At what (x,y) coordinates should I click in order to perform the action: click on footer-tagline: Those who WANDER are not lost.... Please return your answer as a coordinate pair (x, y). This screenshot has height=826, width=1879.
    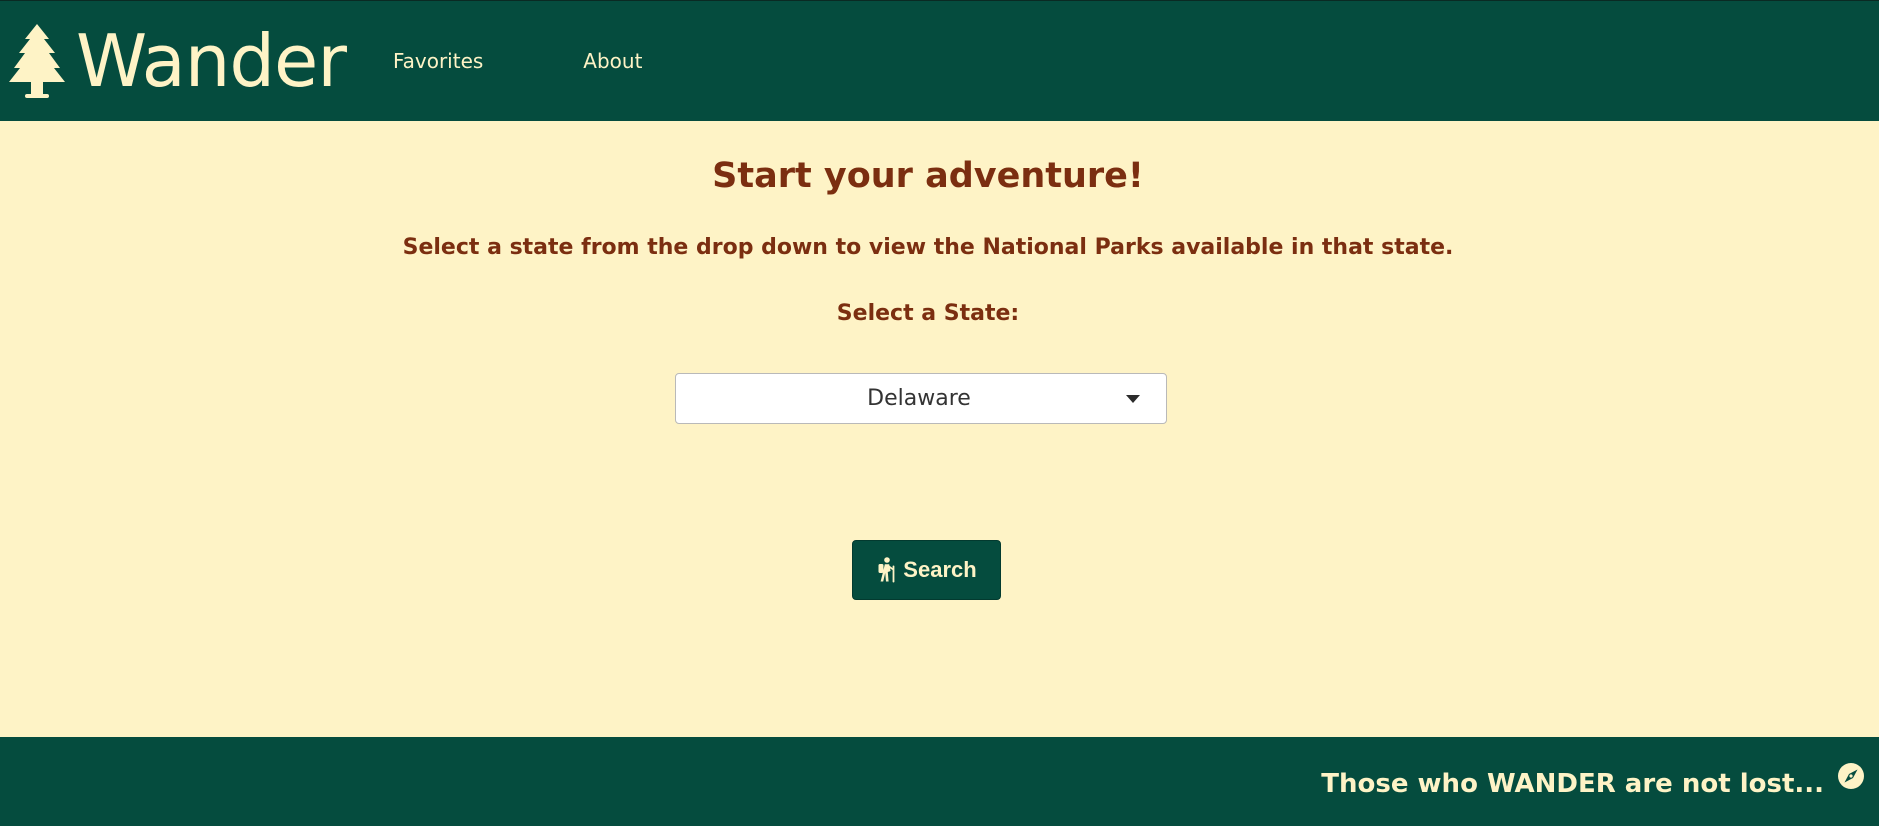
    Looking at the image, I should click on (1572, 784).